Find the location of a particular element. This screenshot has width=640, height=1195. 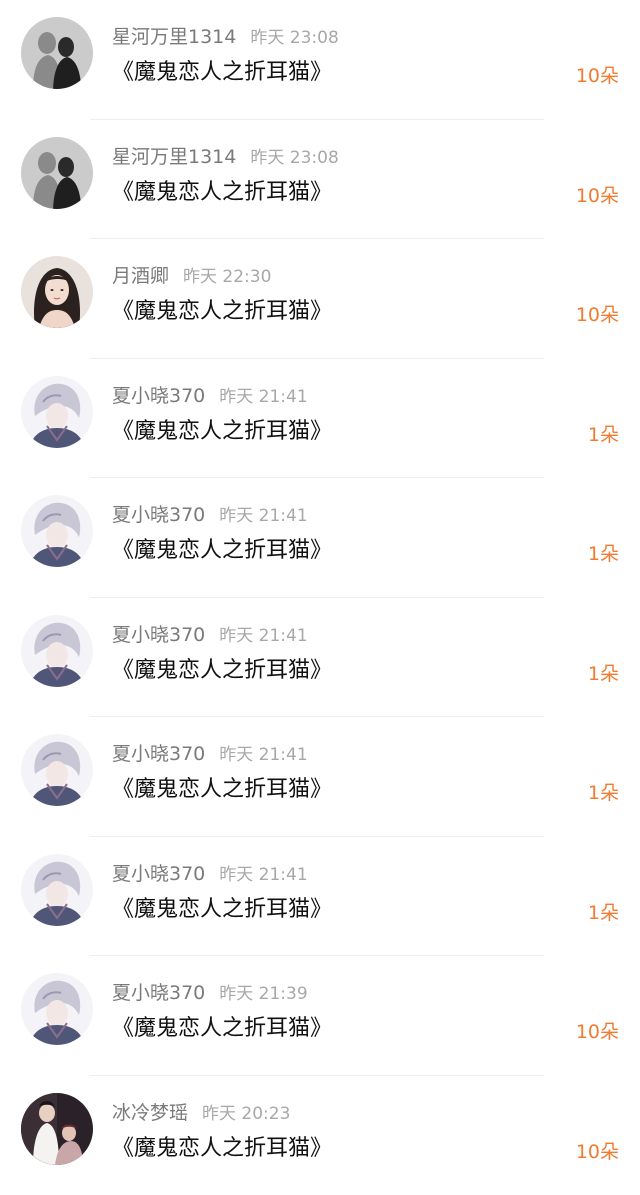

dancing-couple-icon is located at coordinates (57, 1129).